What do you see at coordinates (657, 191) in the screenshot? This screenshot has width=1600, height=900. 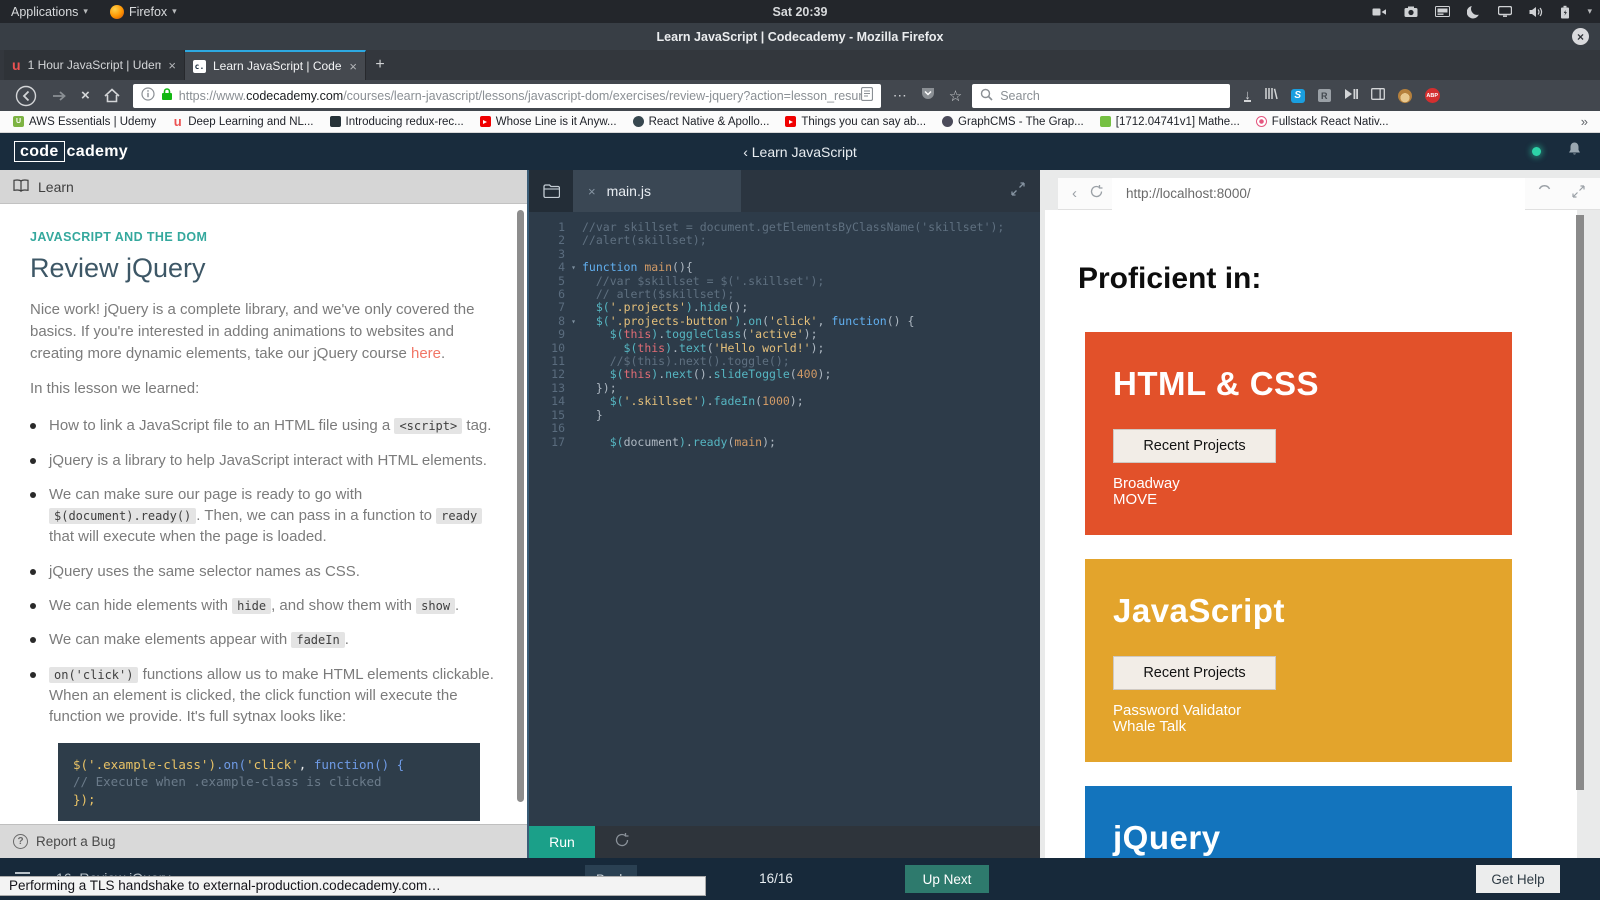 I see `editor-file-tab: × main.js` at bounding box center [657, 191].